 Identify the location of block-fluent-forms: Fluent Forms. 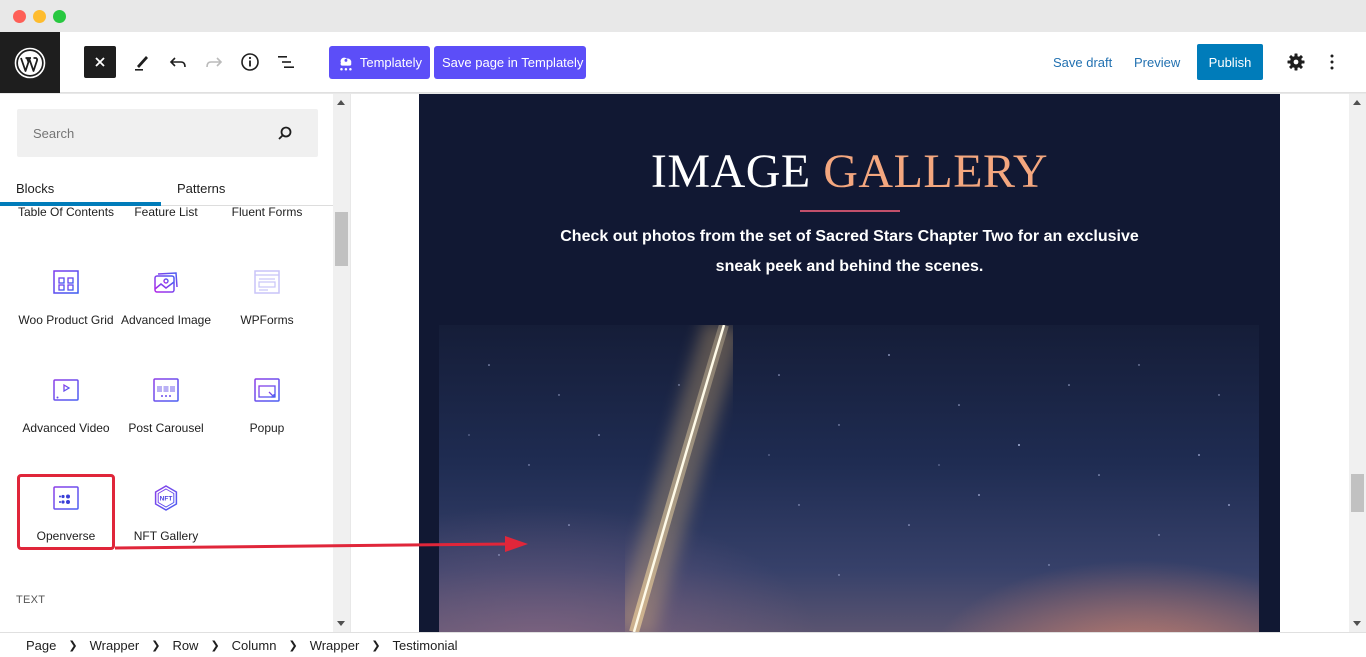
(267, 212).